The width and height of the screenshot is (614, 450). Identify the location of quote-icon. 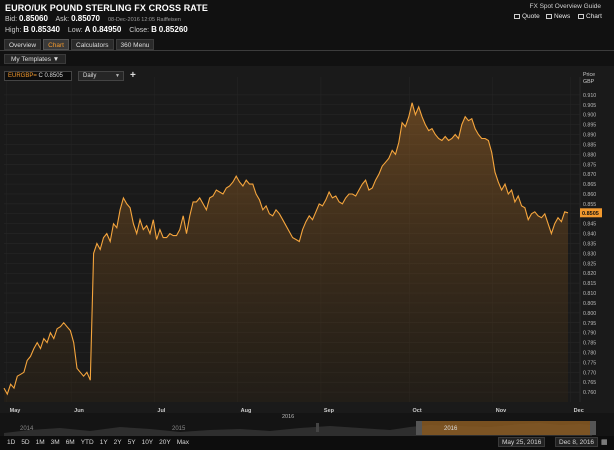
(517, 16).